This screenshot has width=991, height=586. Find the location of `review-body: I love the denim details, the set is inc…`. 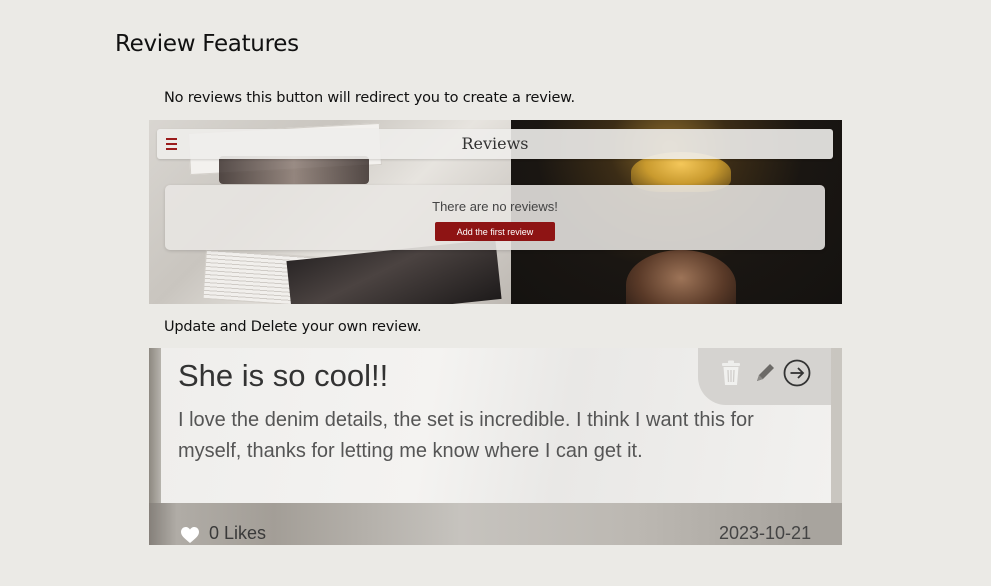

review-body: I love the denim details, the set is inc… is located at coordinates (466, 435).